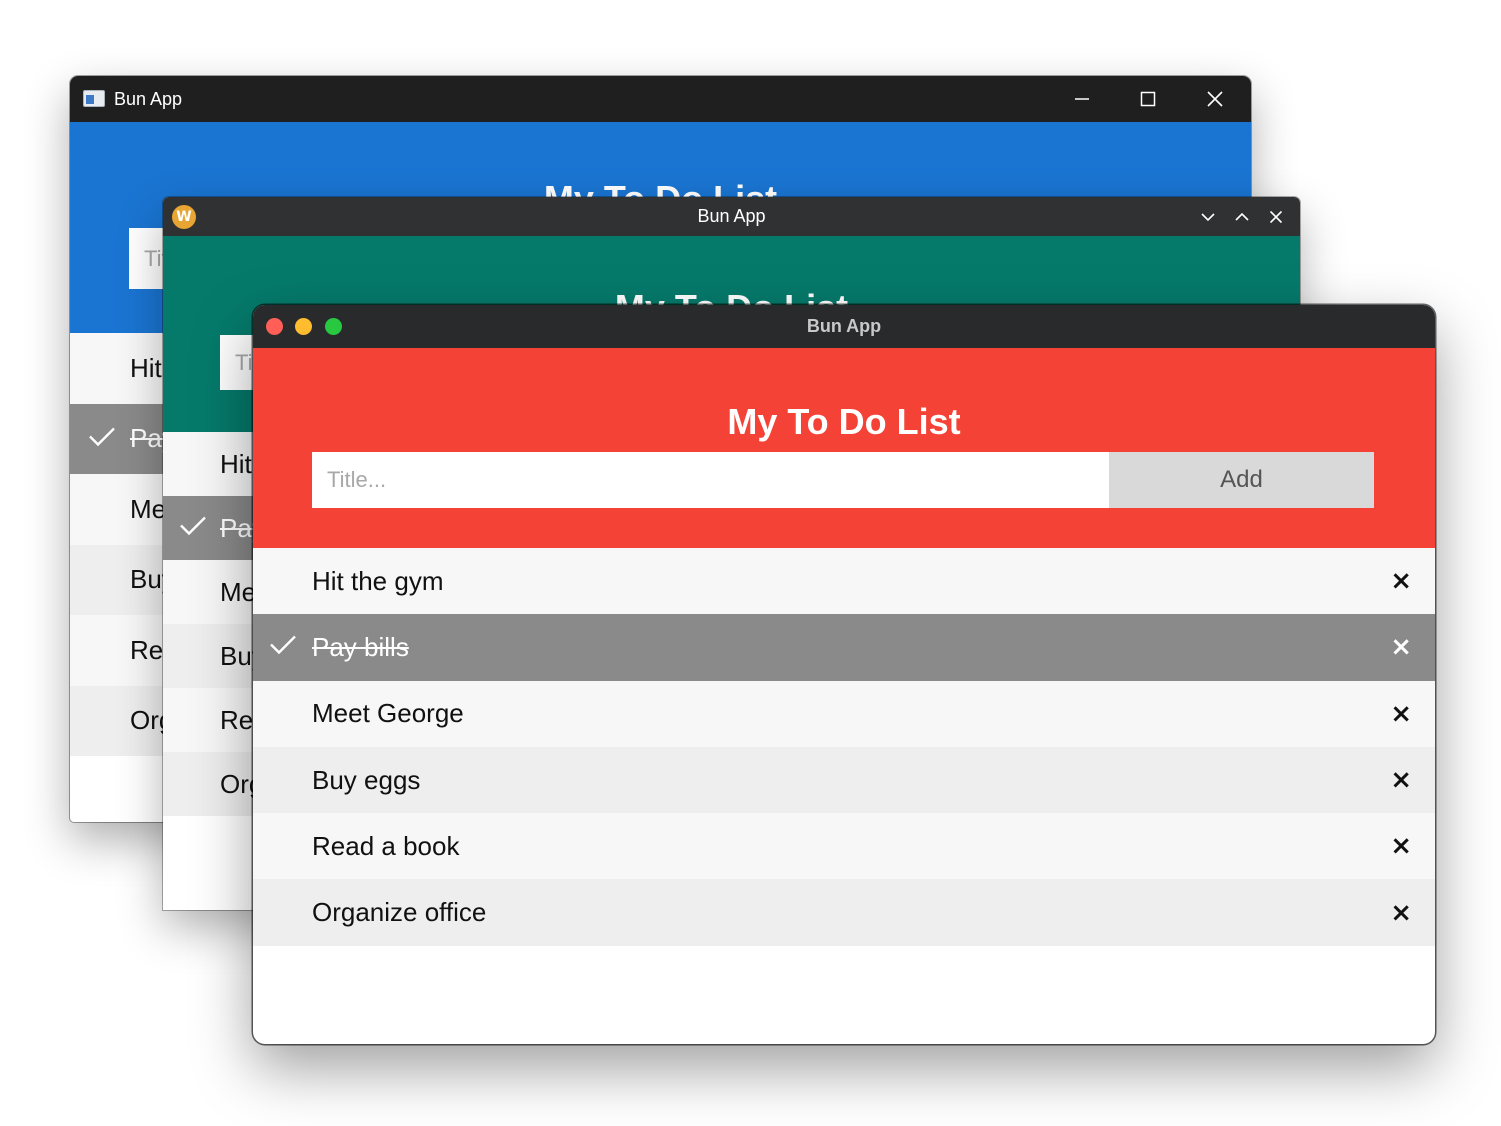 This screenshot has width=1501, height=1126. What do you see at coordinates (1241, 480) in the screenshot?
I see `add-button: Add` at bounding box center [1241, 480].